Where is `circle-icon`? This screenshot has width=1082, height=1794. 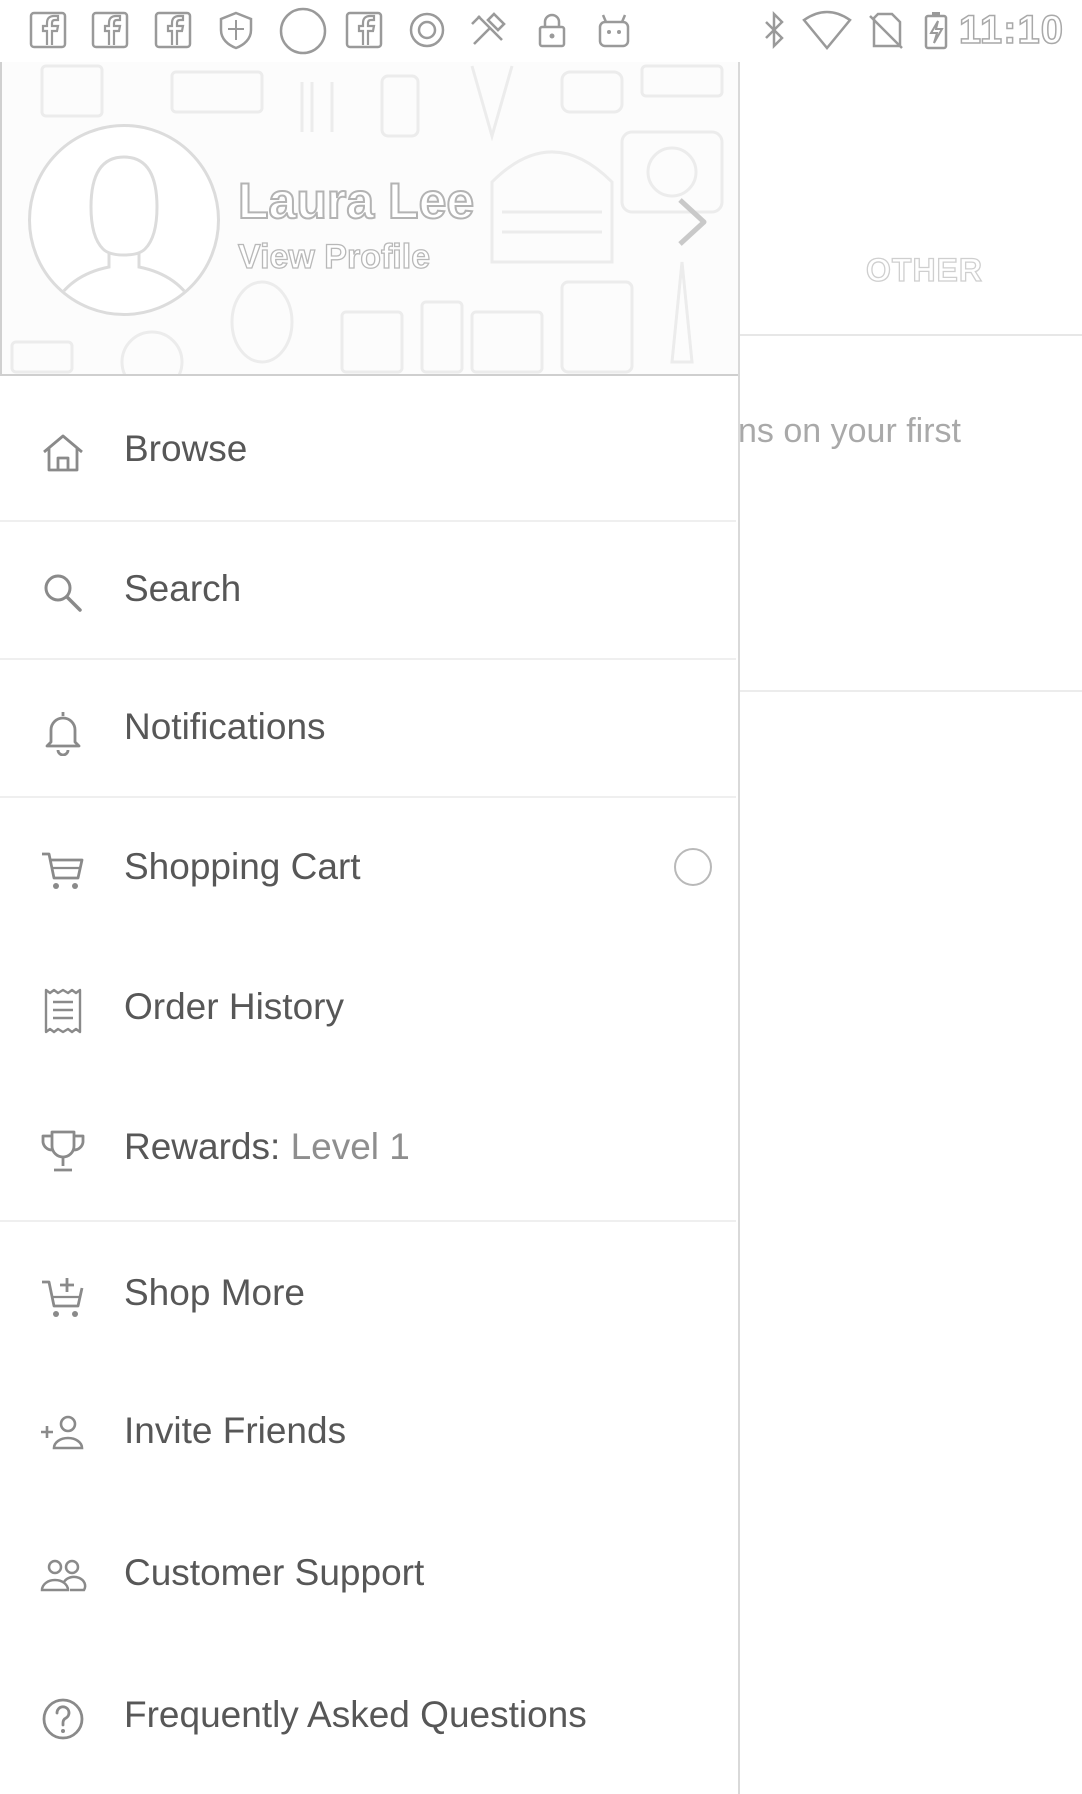 circle-icon is located at coordinates (303, 31).